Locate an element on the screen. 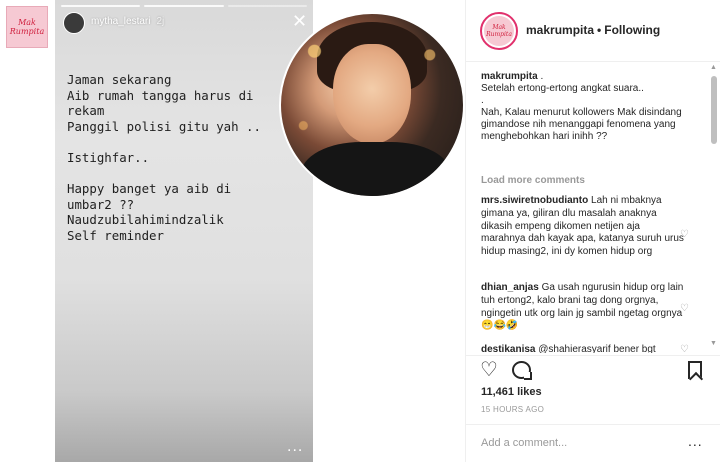  comment-item: destikanisa @shahierasyarif bener bgt is located at coordinates (583, 348).